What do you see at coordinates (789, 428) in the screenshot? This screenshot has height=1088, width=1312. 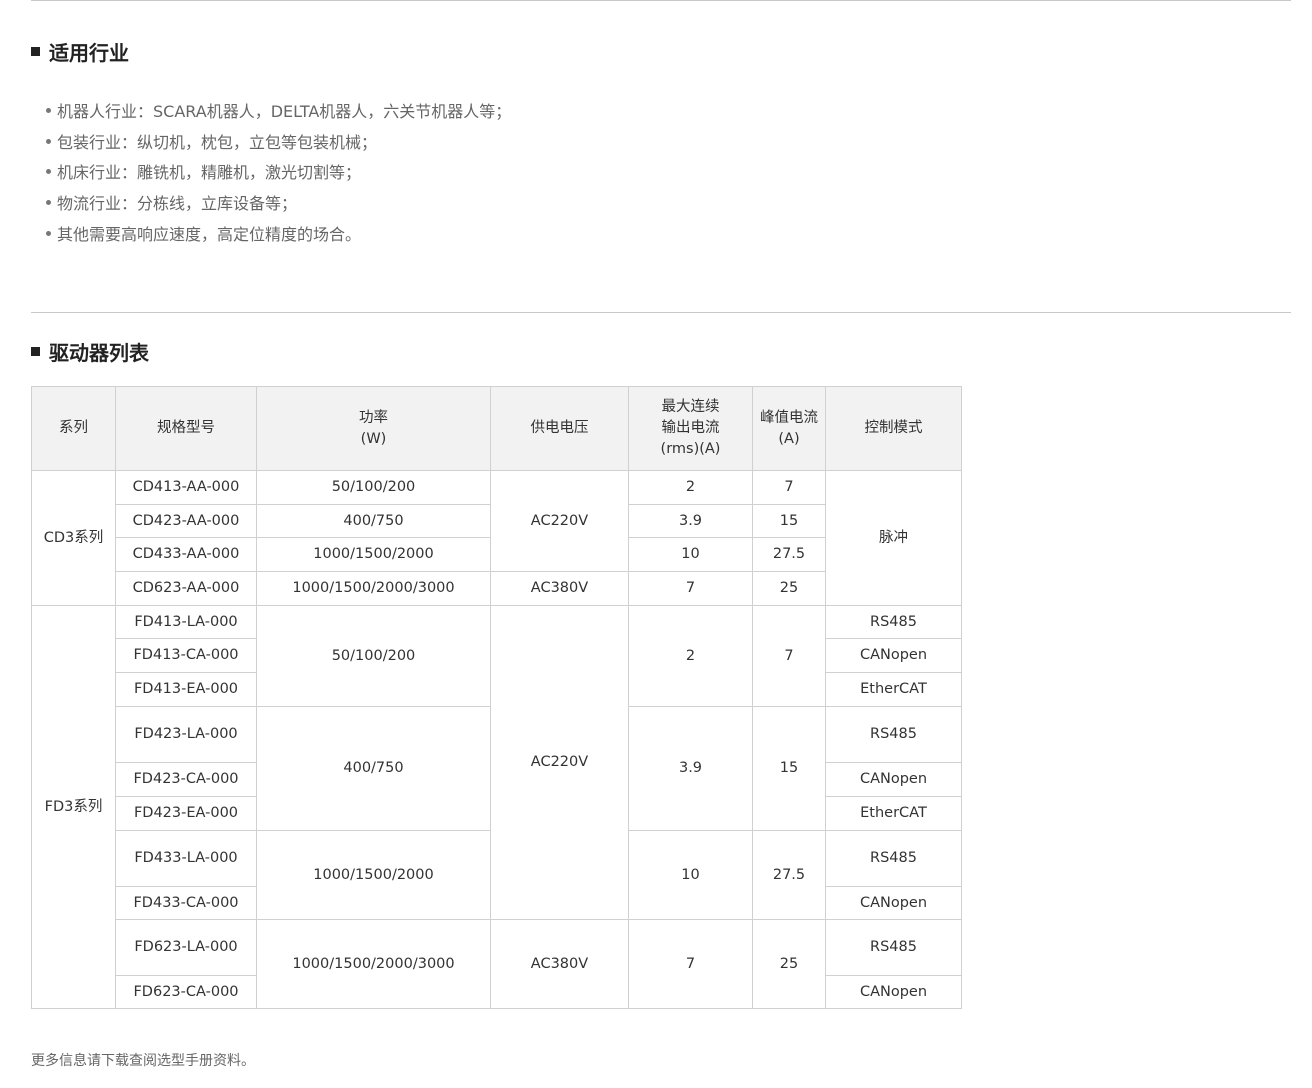 I see `header-peak-current: 峰值电流 (A)` at bounding box center [789, 428].